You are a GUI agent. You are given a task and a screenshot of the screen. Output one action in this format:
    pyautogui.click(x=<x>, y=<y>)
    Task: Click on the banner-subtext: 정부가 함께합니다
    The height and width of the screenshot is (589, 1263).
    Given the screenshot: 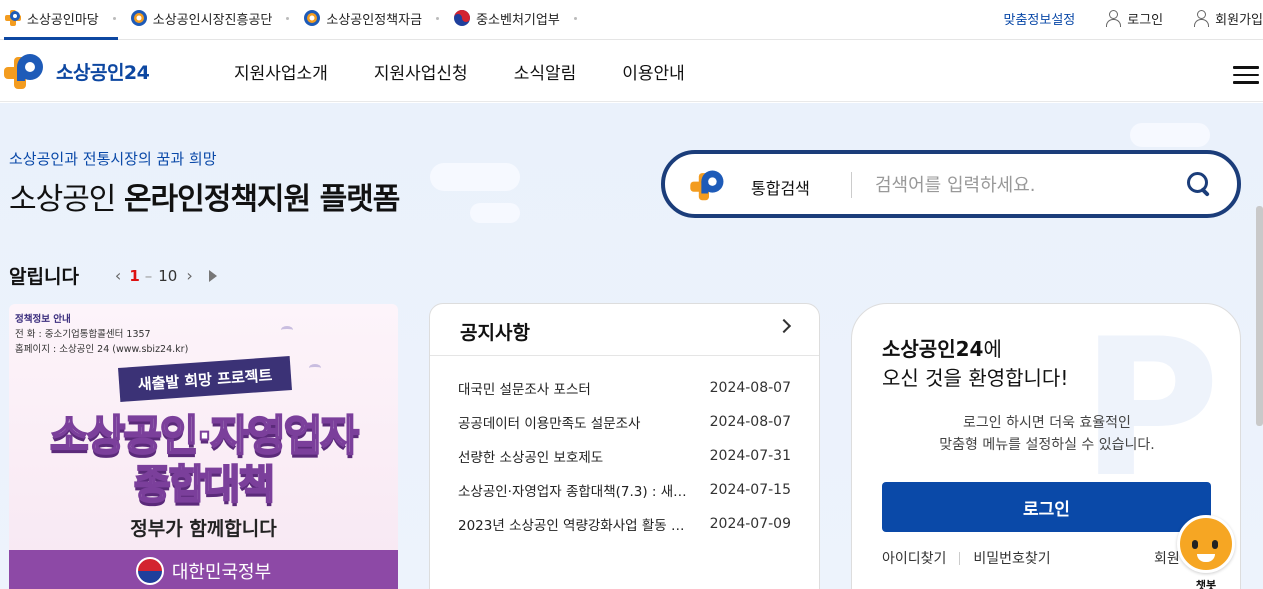 What is the action you would take?
    pyautogui.click(x=203, y=529)
    